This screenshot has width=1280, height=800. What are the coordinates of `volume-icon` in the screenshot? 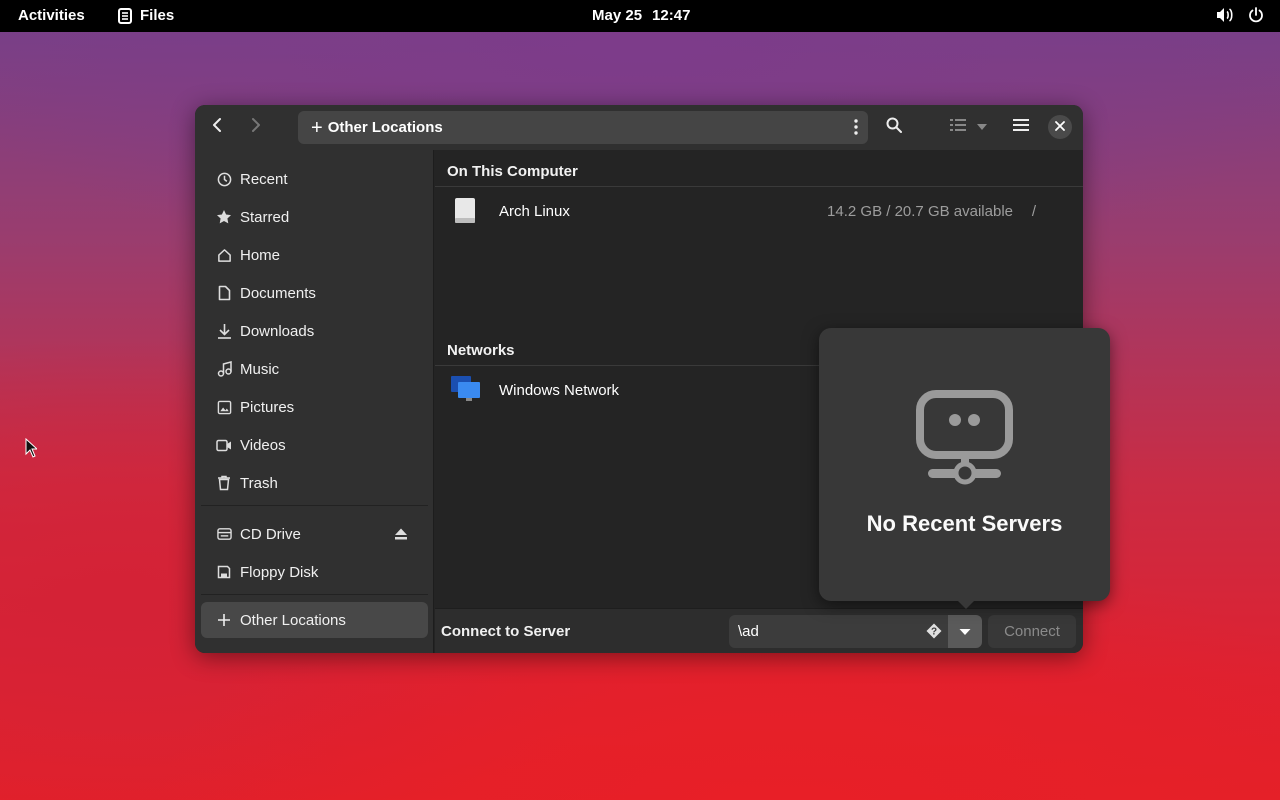 It's located at (1225, 15).